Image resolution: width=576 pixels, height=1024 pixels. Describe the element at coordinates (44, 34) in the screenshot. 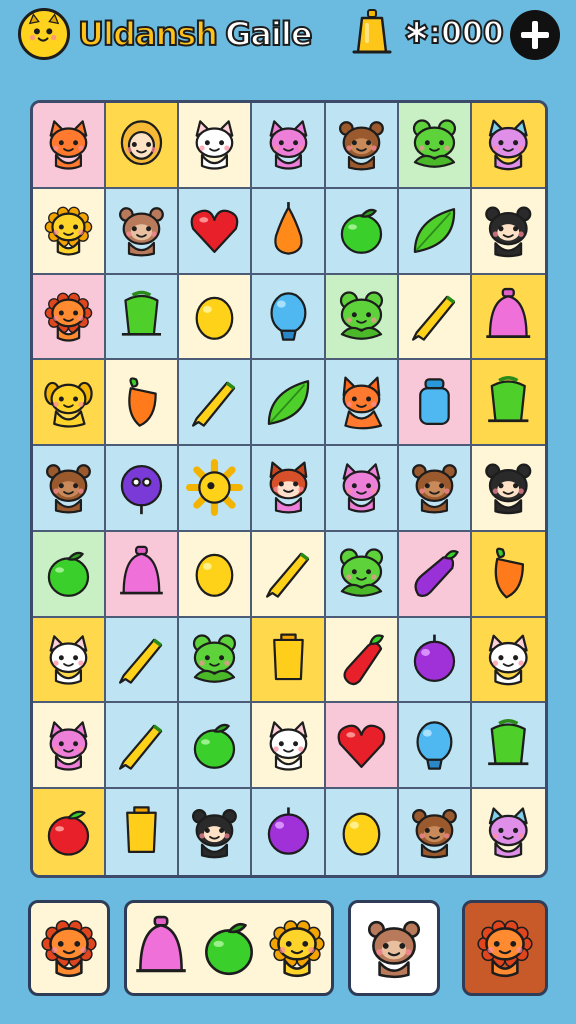

I see `yellow-pet-face-icon` at that location.